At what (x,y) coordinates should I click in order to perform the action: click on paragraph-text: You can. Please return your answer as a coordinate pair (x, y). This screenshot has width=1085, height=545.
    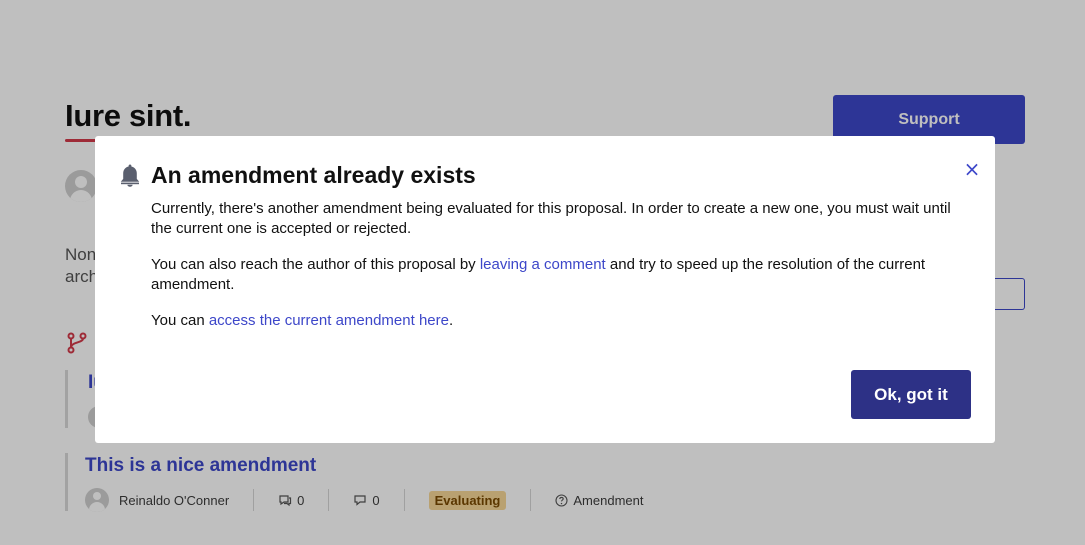
    Looking at the image, I should click on (180, 320).